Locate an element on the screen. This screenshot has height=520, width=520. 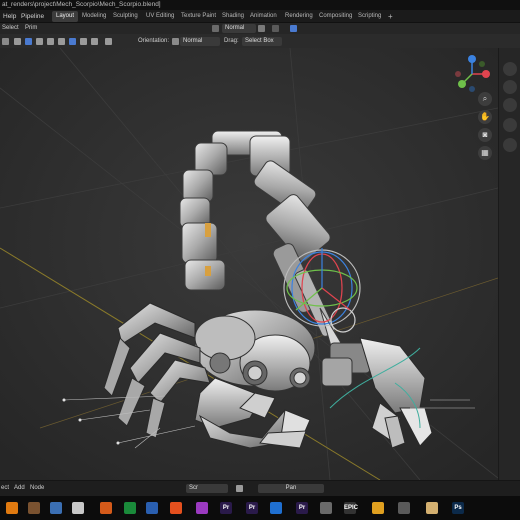
bottom-add-menu: Add is located at coordinates (19, 488).